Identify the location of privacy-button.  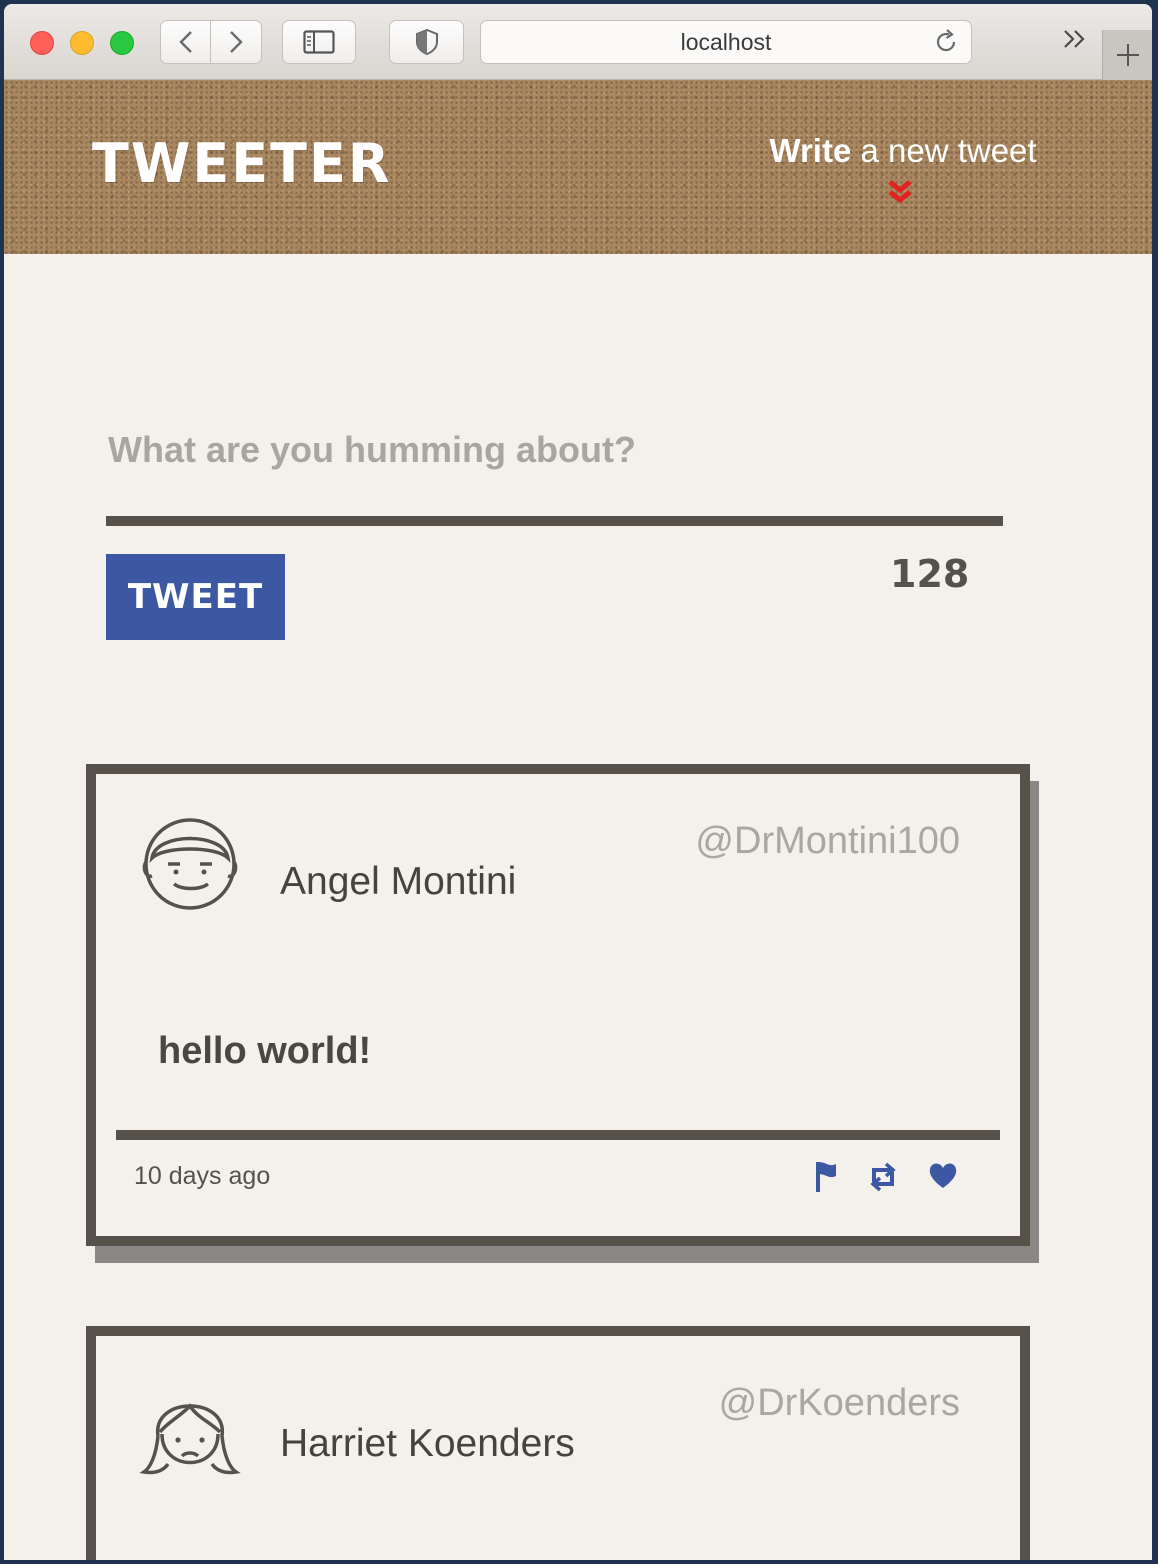
(426, 42).